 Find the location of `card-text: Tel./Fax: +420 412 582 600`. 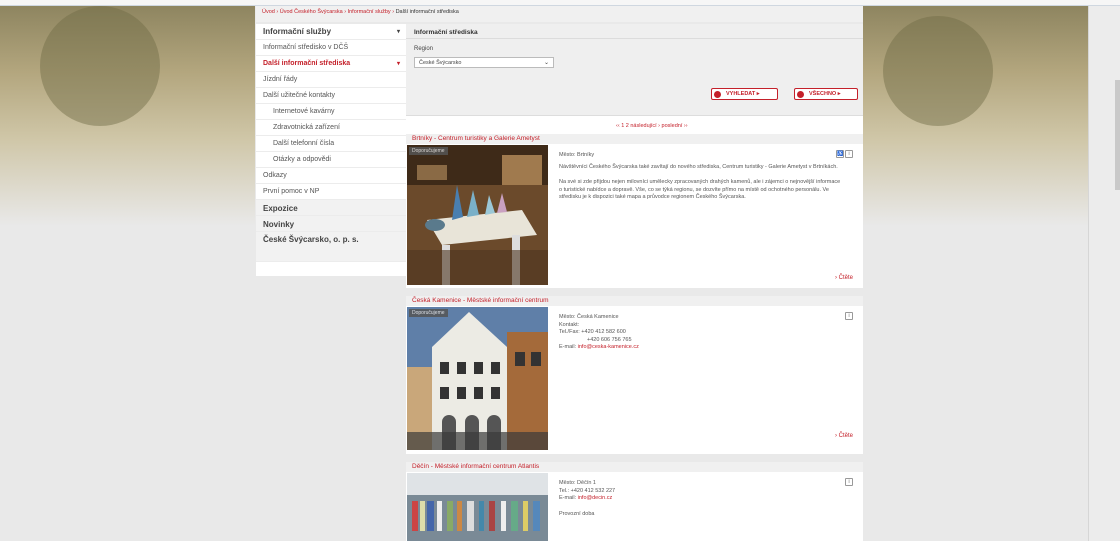

card-text: Tel./Fax: +420 412 582 600 is located at coordinates (592, 332).